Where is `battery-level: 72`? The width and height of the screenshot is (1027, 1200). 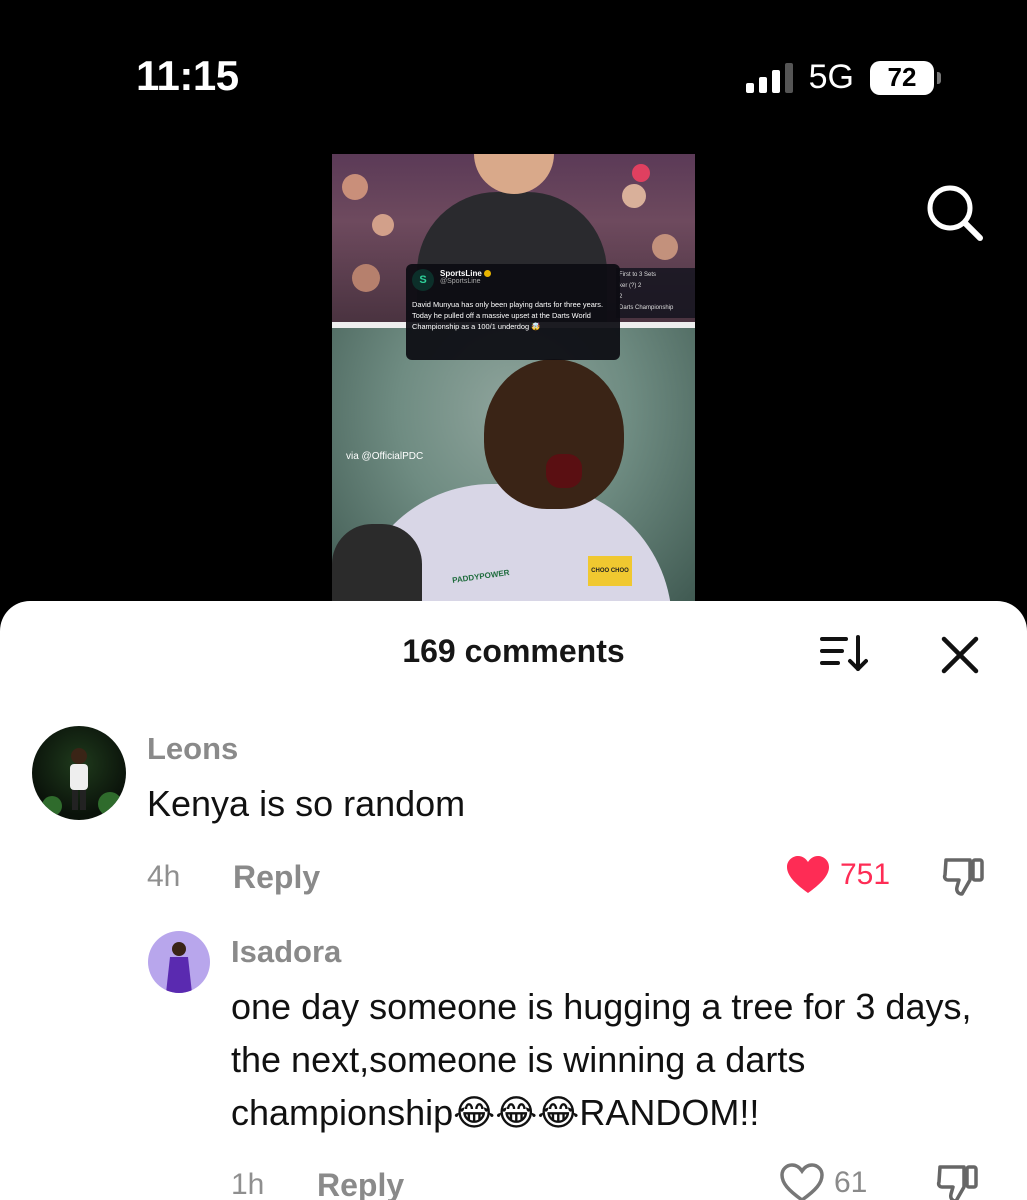
battery-level: 72 is located at coordinates (902, 77).